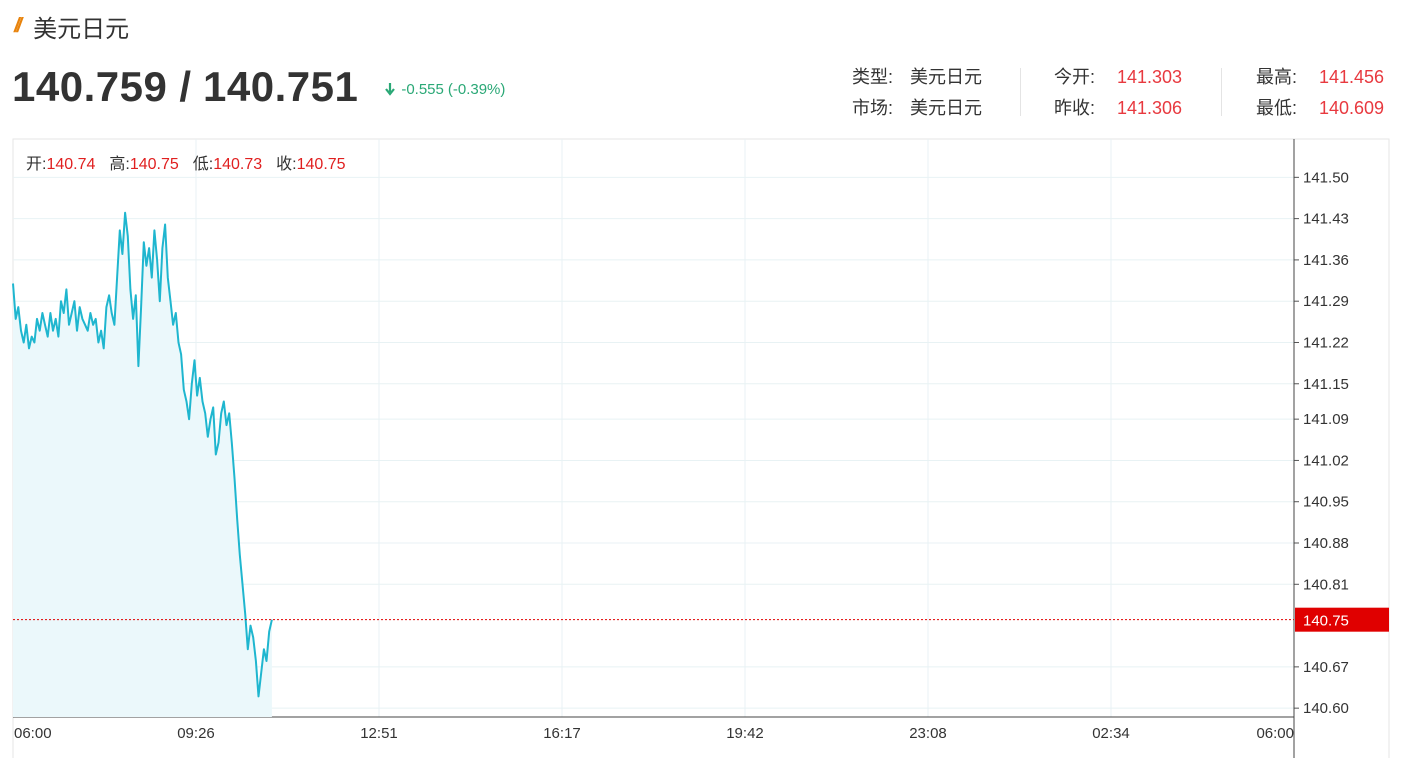 The height and width of the screenshot is (758, 1404). I want to click on current-price-label: 140.75, so click(1326, 621).